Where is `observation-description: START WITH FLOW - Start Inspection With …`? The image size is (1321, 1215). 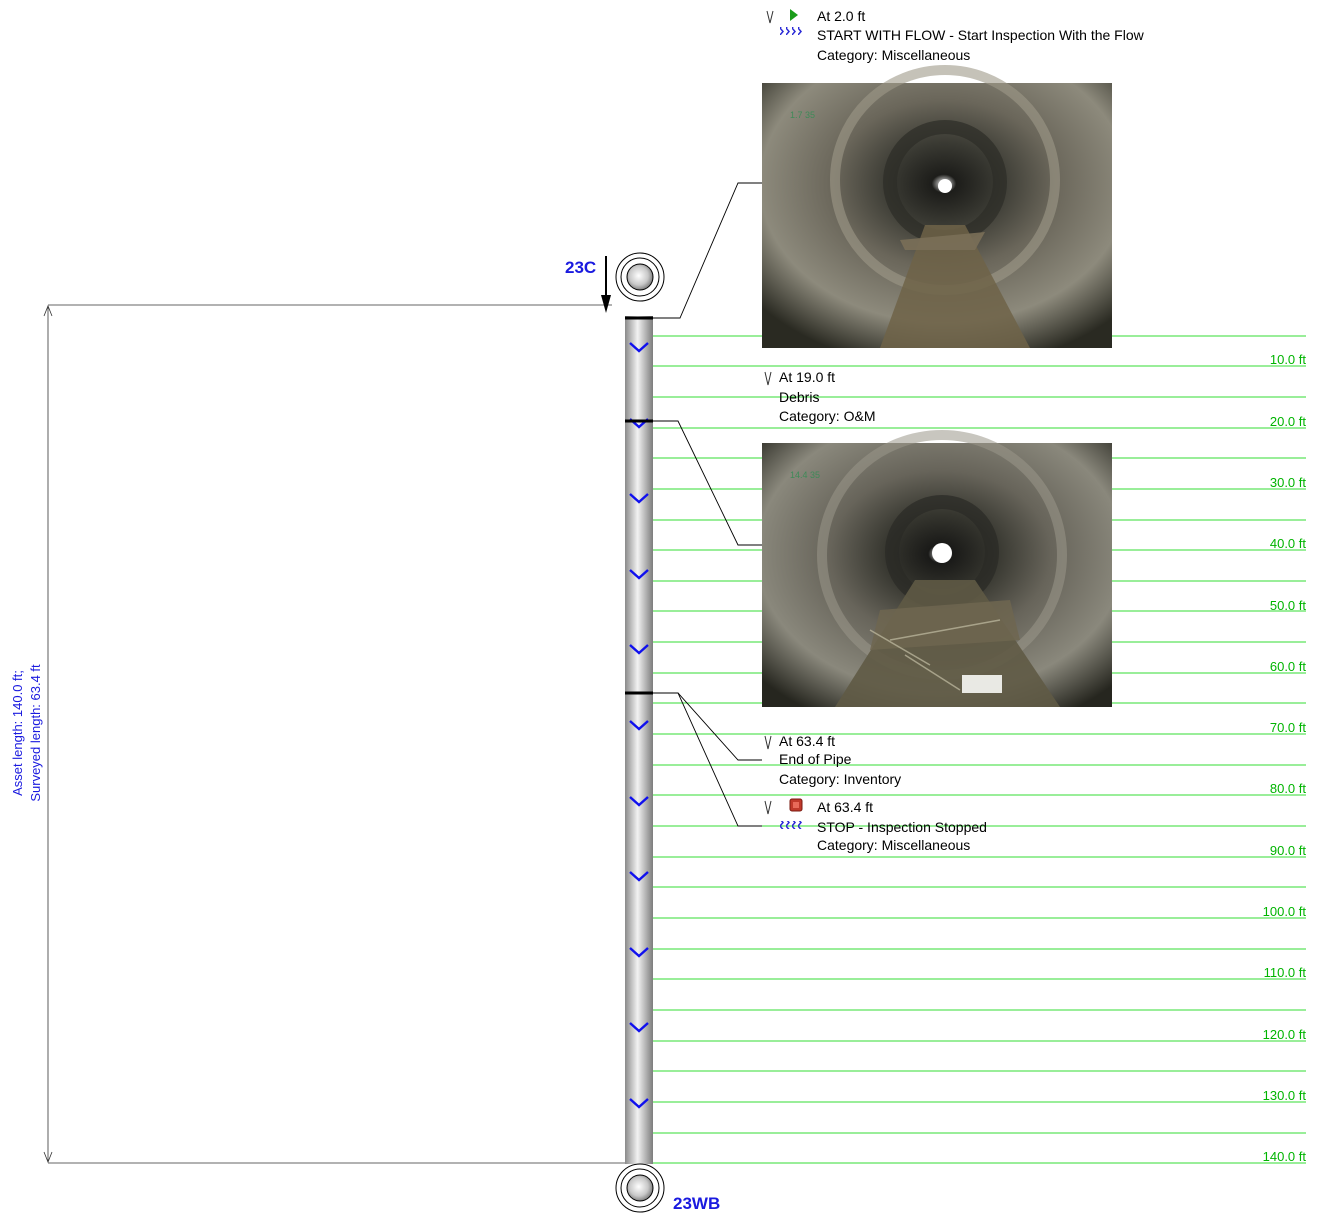
observation-description: START WITH FLOW - Start Inspection With … is located at coordinates (981, 35).